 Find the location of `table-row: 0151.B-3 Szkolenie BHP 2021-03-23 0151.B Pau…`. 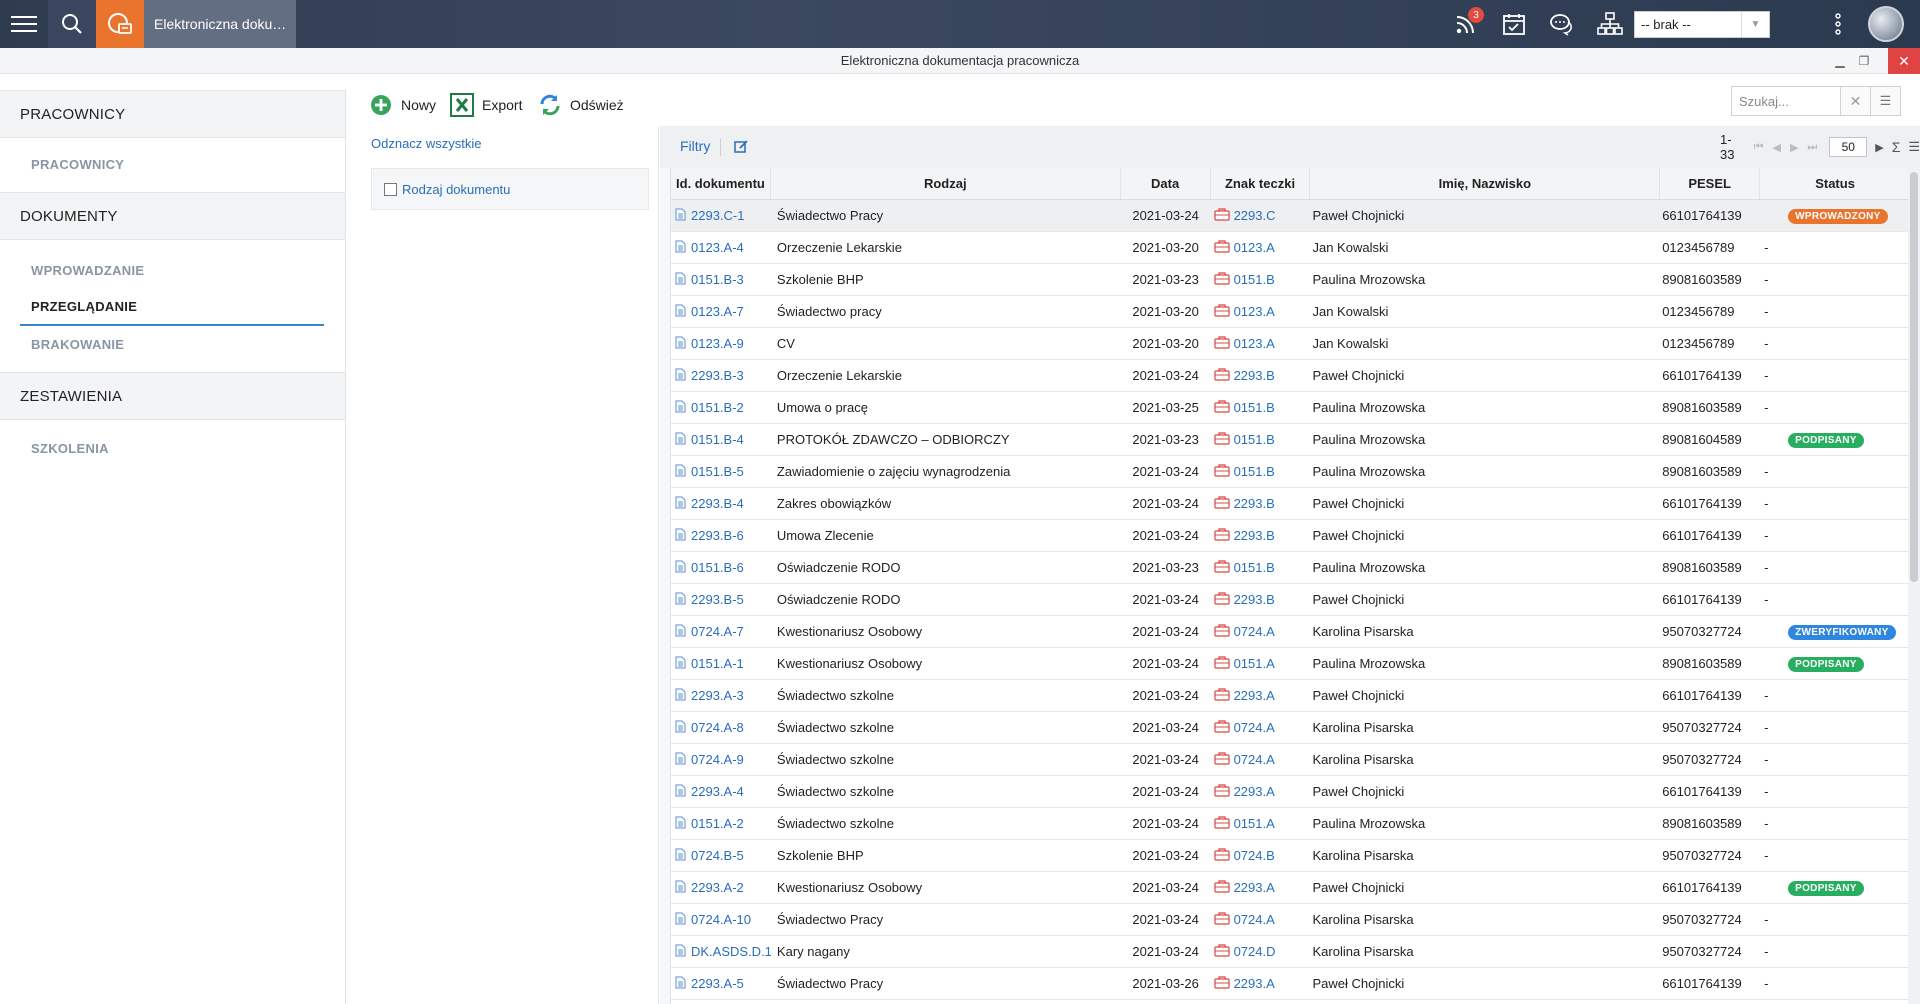

table-row: 0151.B-3 Szkolenie BHP 2021-03-23 0151.B Pau… is located at coordinates (1290, 280).